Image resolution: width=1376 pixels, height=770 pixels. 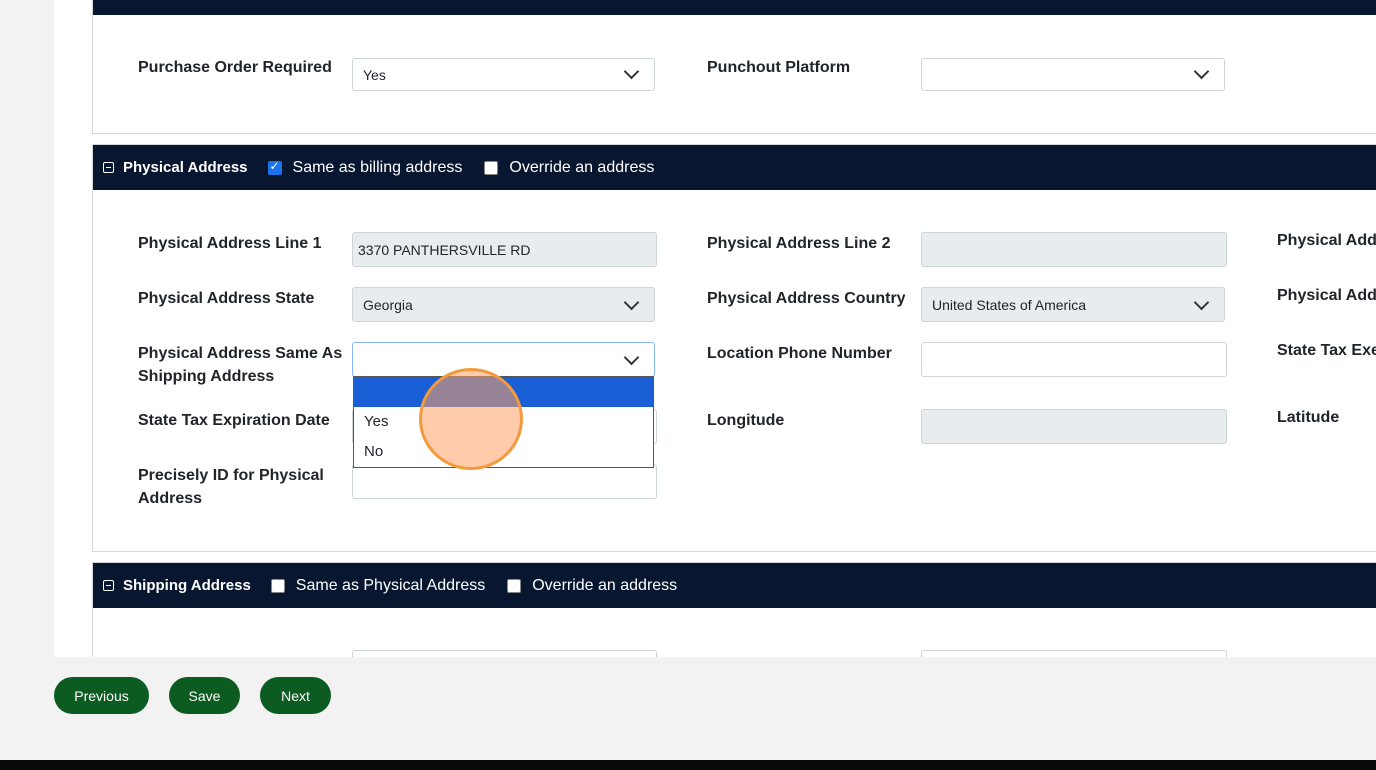 I want to click on section-title: Shipping Address, so click(x=187, y=585).